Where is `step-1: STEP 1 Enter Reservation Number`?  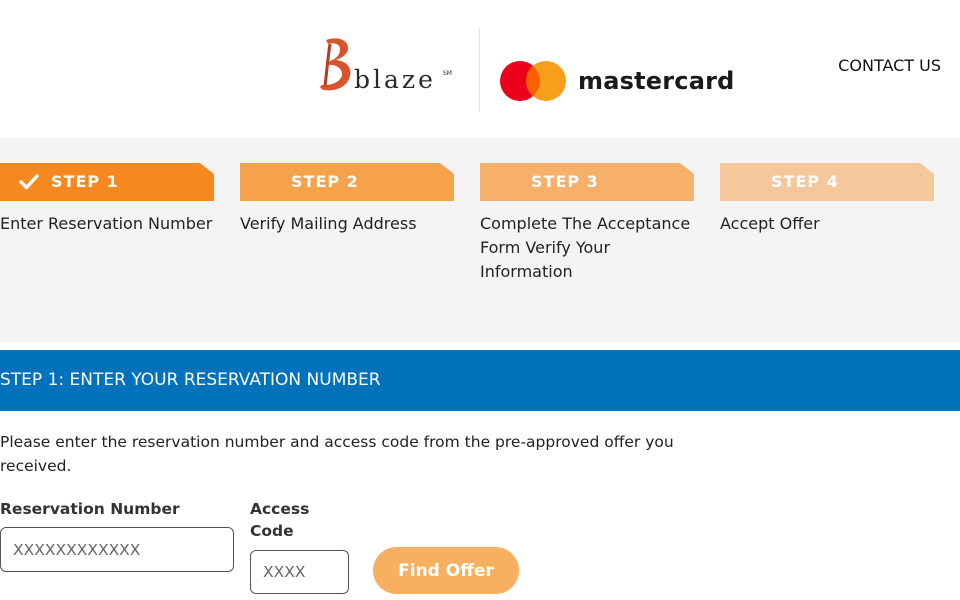 step-1: STEP 1 Enter Reservation Number is located at coordinates (107, 199).